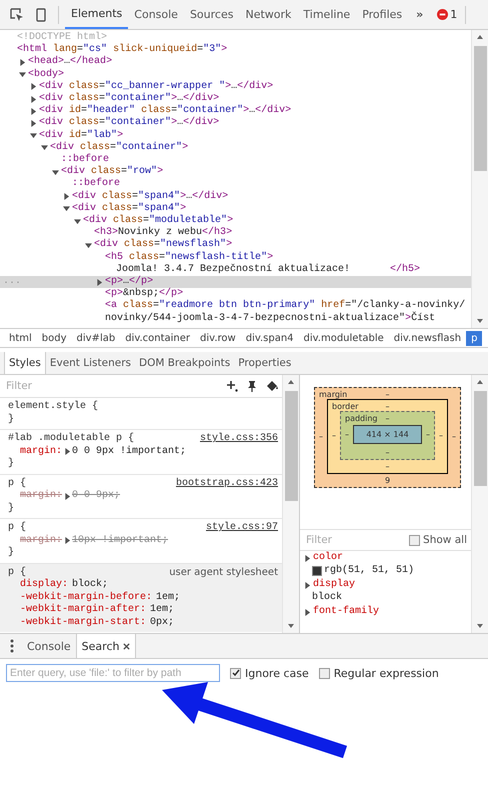  Describe the element at coordinates (218, 338) in the screenshot. I see `breadcrumb: div.row` at that location.